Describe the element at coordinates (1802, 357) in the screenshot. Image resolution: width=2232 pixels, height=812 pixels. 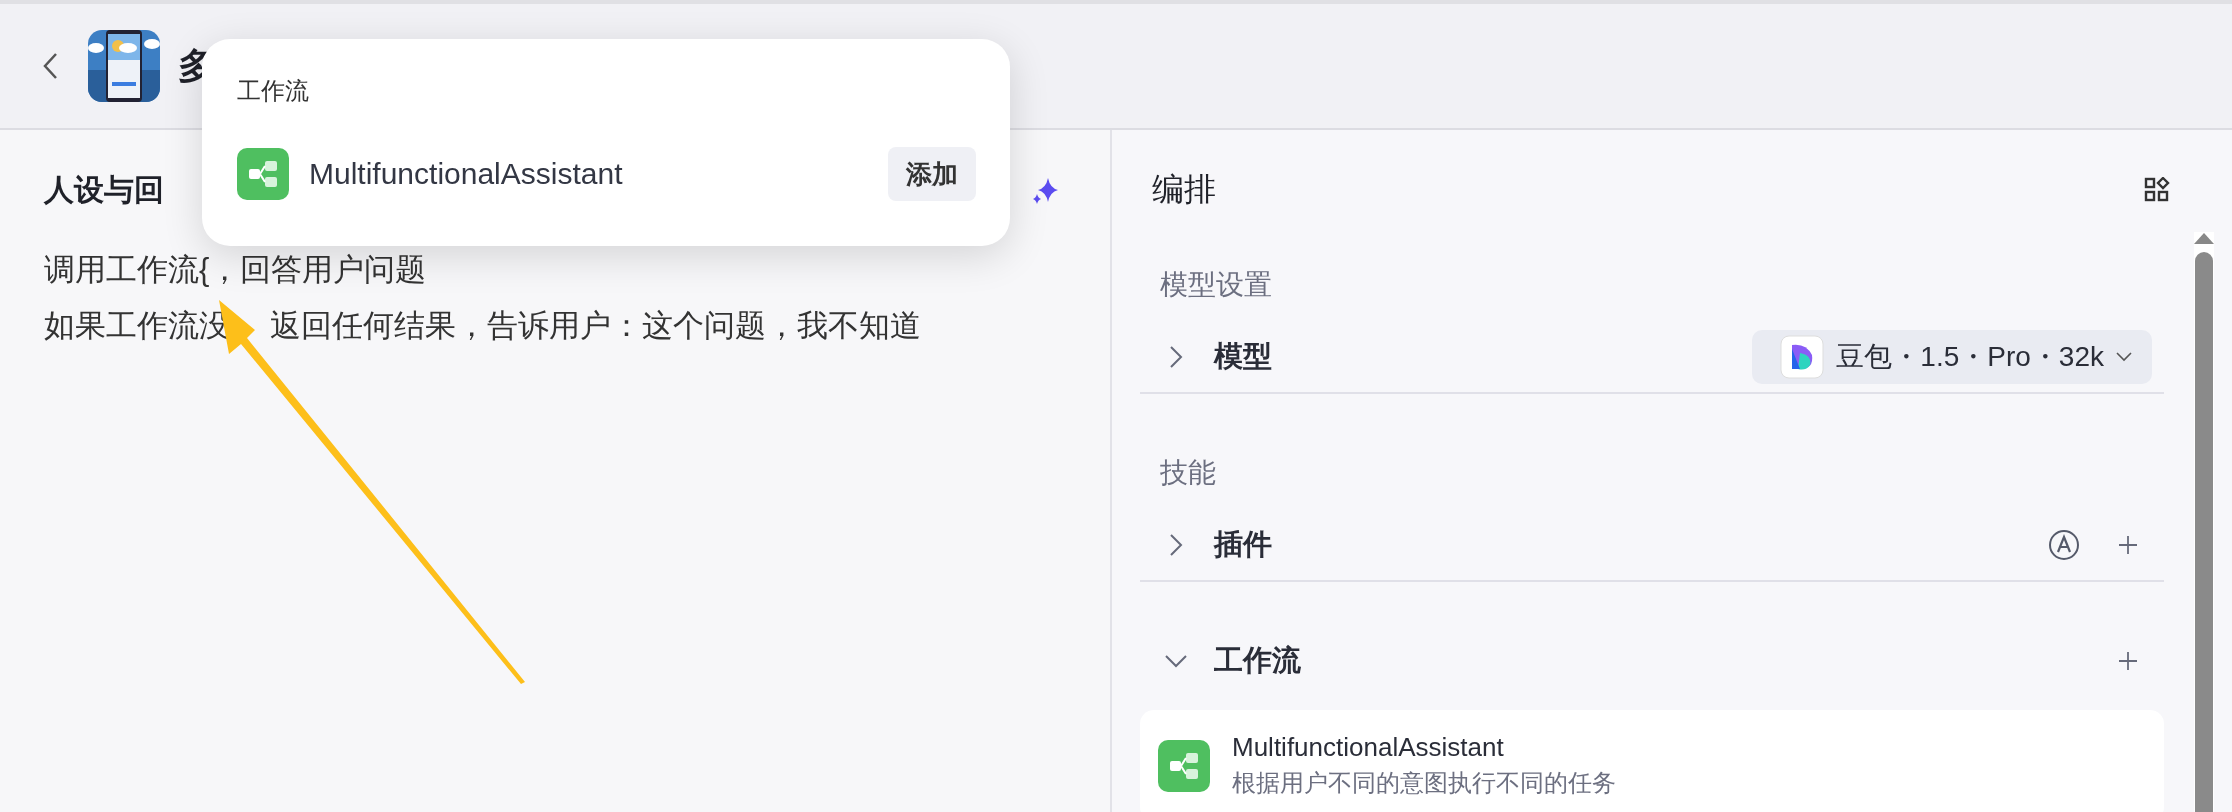
I see `model-logo-icon` at that location.